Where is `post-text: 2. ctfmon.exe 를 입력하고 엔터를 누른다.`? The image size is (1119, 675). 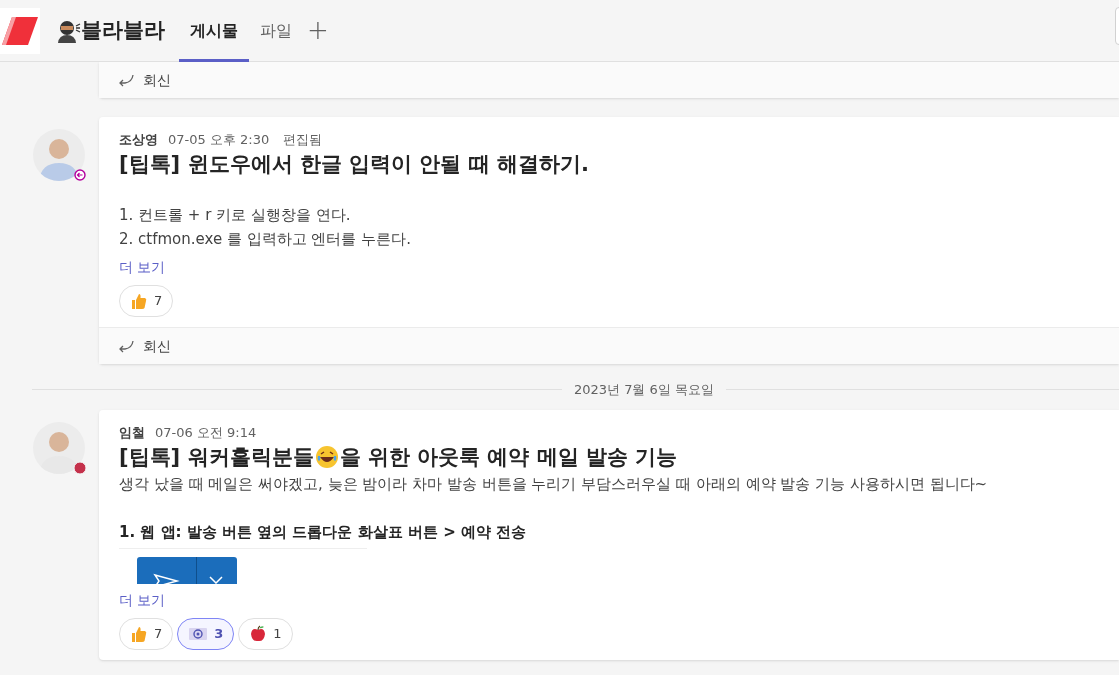
post-text: 2. ctfmon.exe 를 입력하고 엔터를 누른다. is located at coordinates (265, 239).